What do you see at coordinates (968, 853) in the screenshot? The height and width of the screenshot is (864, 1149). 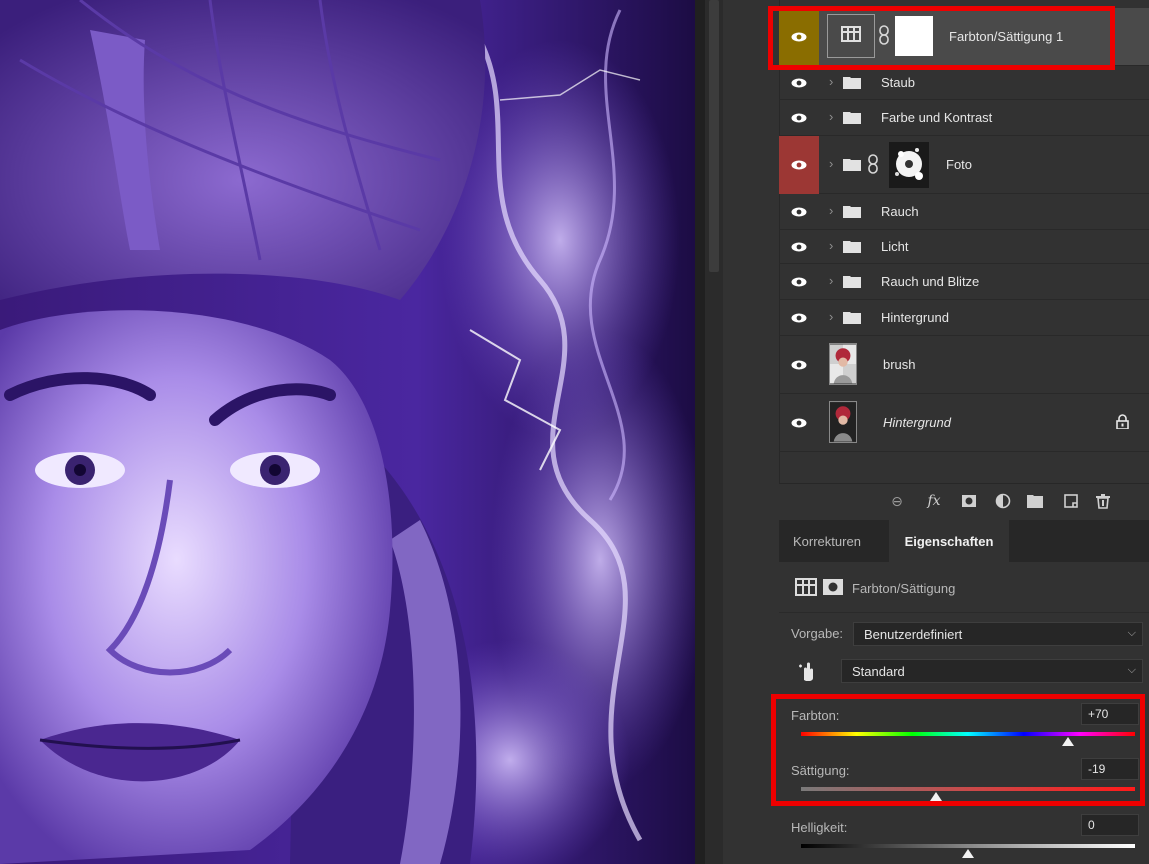 I see `lightness-slider-handle` at bounding box center [968, 853].